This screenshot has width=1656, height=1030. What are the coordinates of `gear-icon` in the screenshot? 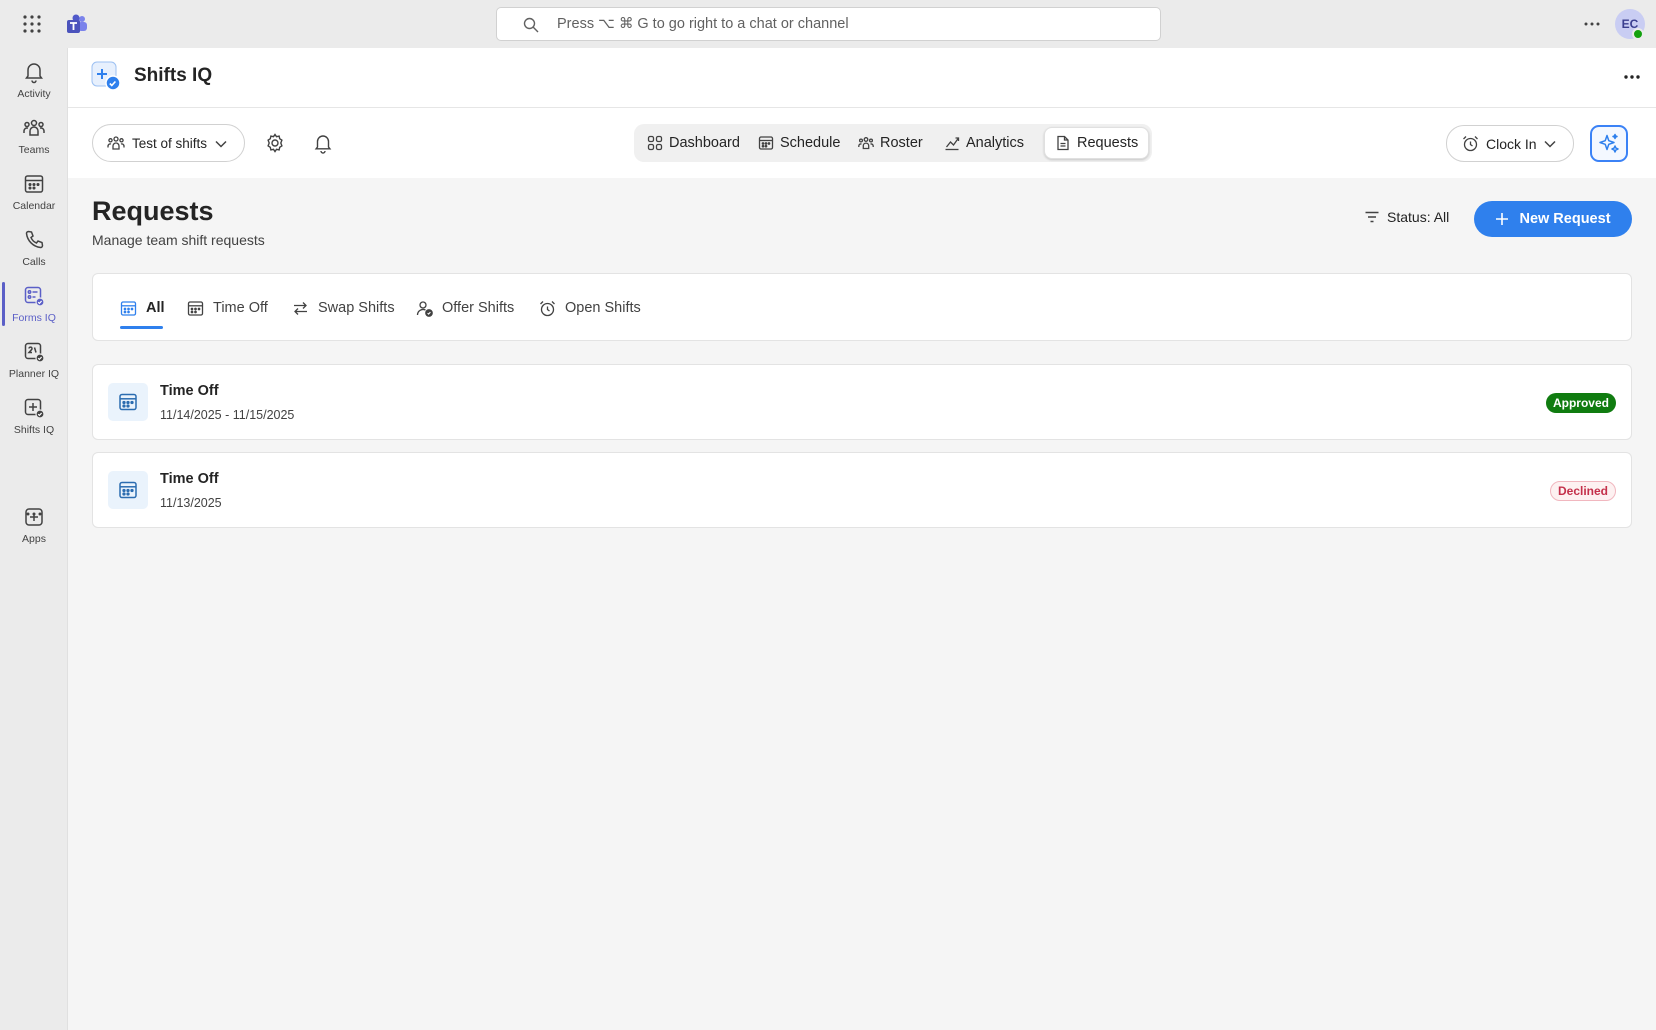 It's located at (275, 143).